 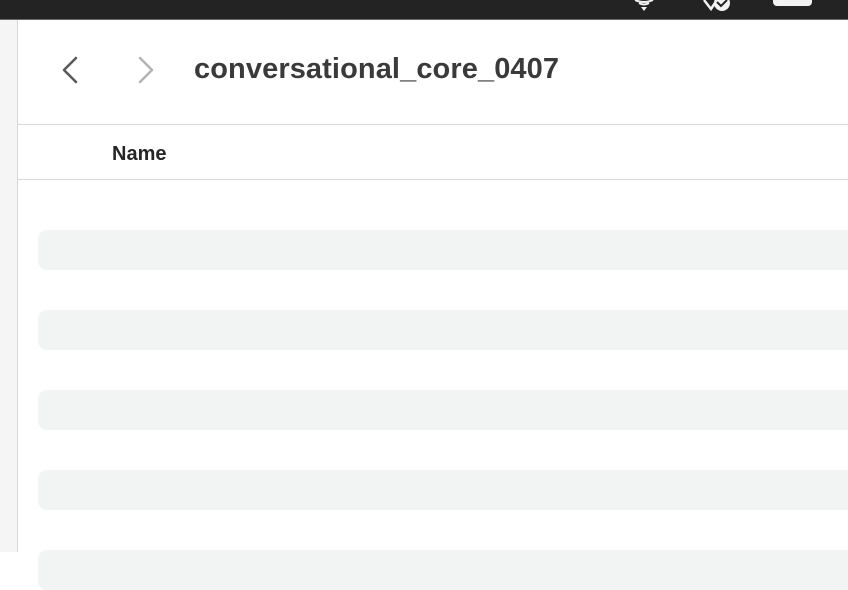 I want to click on column-header-name: Name, so click(x=139, y=154).